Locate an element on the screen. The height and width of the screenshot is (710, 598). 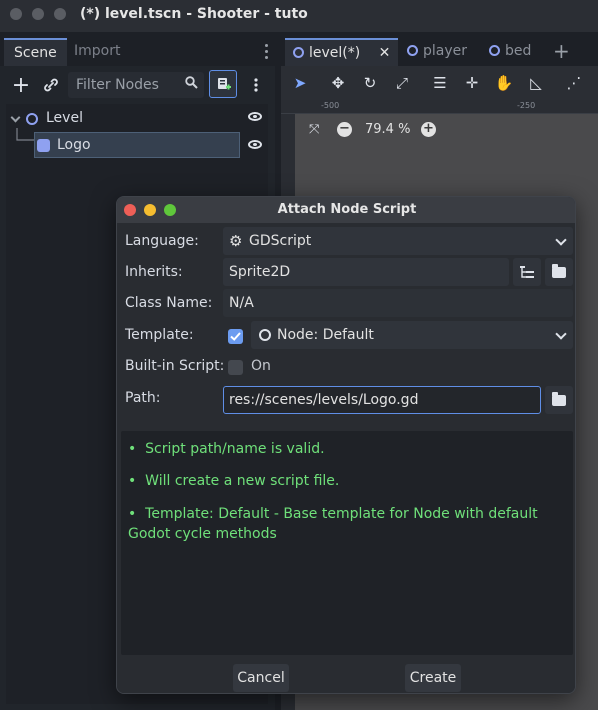
add-tab-button: + is located at coordinates (561, 52).